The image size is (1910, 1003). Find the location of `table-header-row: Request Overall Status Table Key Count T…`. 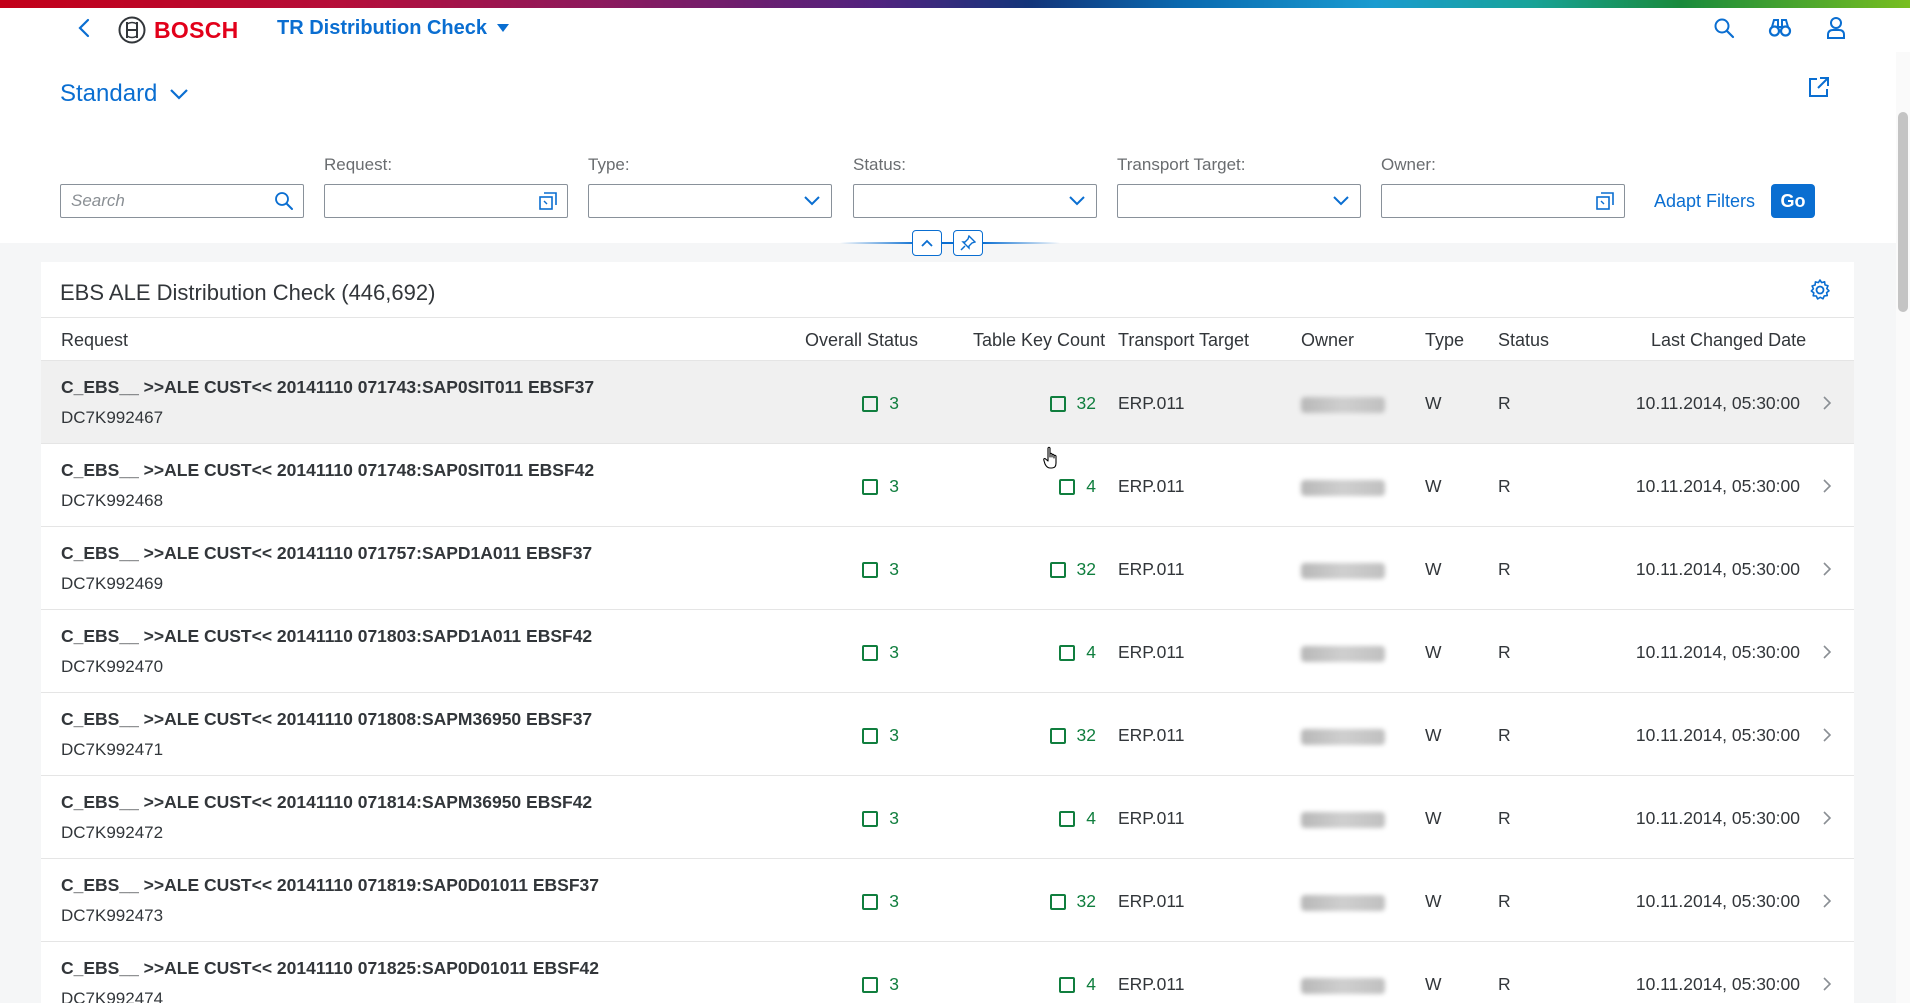

table-header-row: Request Overall Status Table Key Count T… is located at coordinates (947, 339).